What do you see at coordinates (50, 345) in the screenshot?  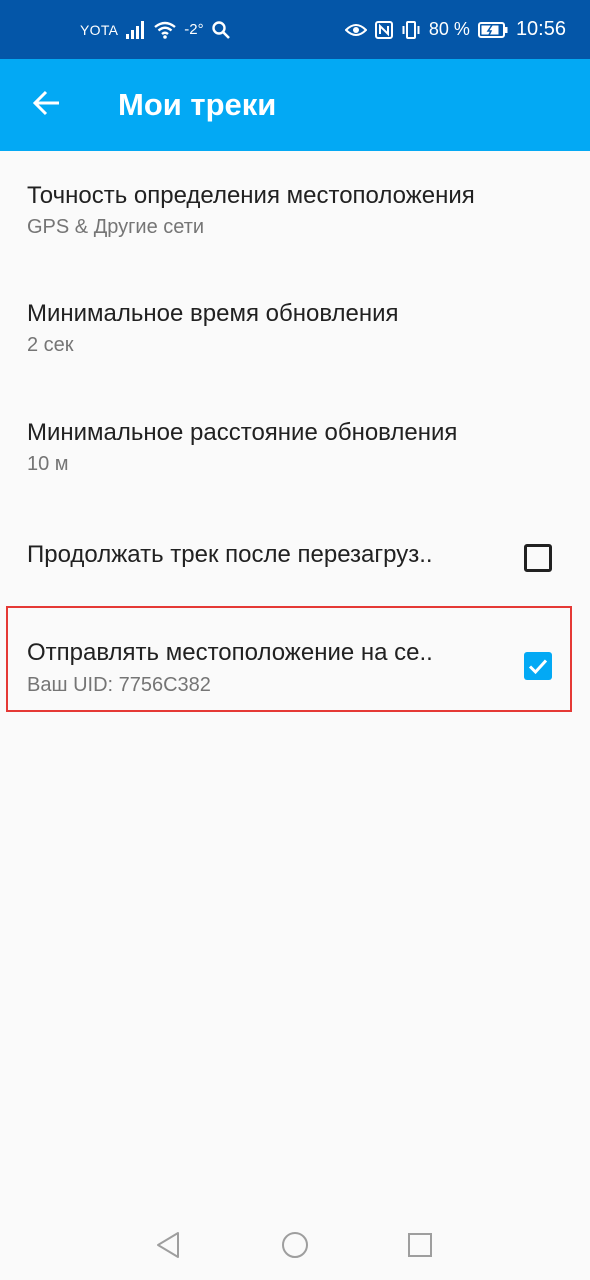 I see `pref-summary: 2 сек` at bounding box center [50, 345].